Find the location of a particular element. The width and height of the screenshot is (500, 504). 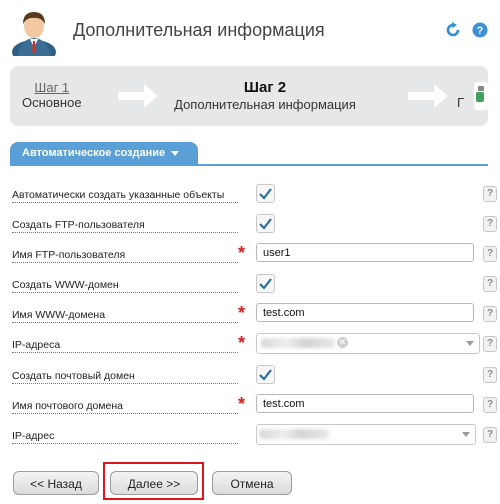

tab-auto-create: Автоматическое создание is located at coordinates (104, 153).